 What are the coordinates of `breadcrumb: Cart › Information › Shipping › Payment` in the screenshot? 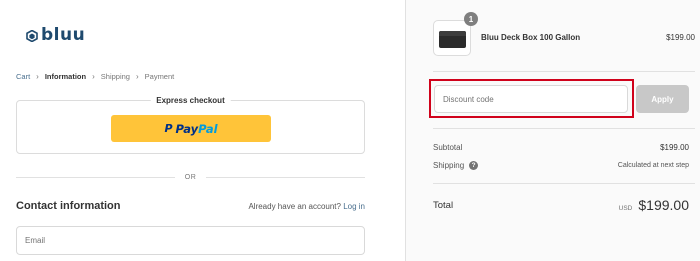 It's located at (95, 76).